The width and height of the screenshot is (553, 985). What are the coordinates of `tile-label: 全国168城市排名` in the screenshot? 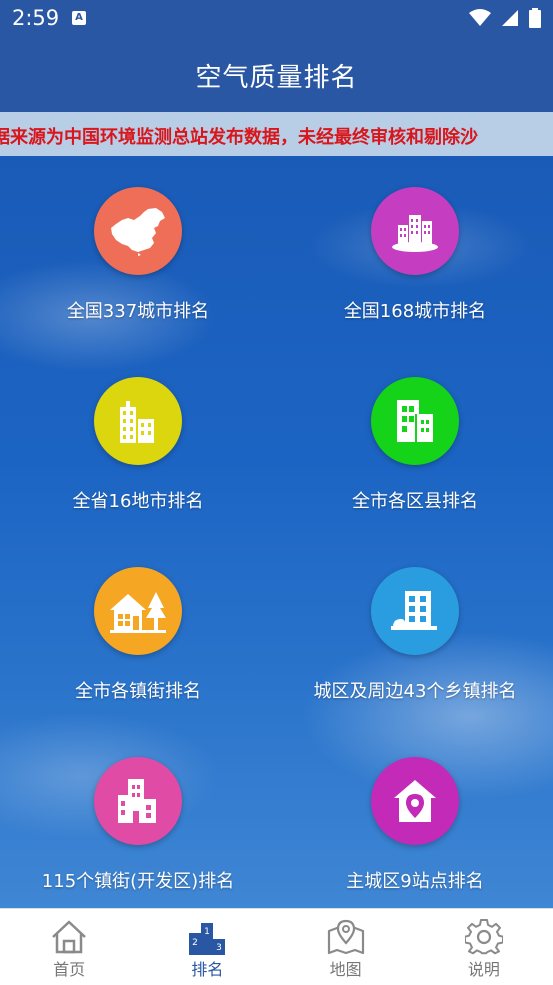 It's located at (415, 311).